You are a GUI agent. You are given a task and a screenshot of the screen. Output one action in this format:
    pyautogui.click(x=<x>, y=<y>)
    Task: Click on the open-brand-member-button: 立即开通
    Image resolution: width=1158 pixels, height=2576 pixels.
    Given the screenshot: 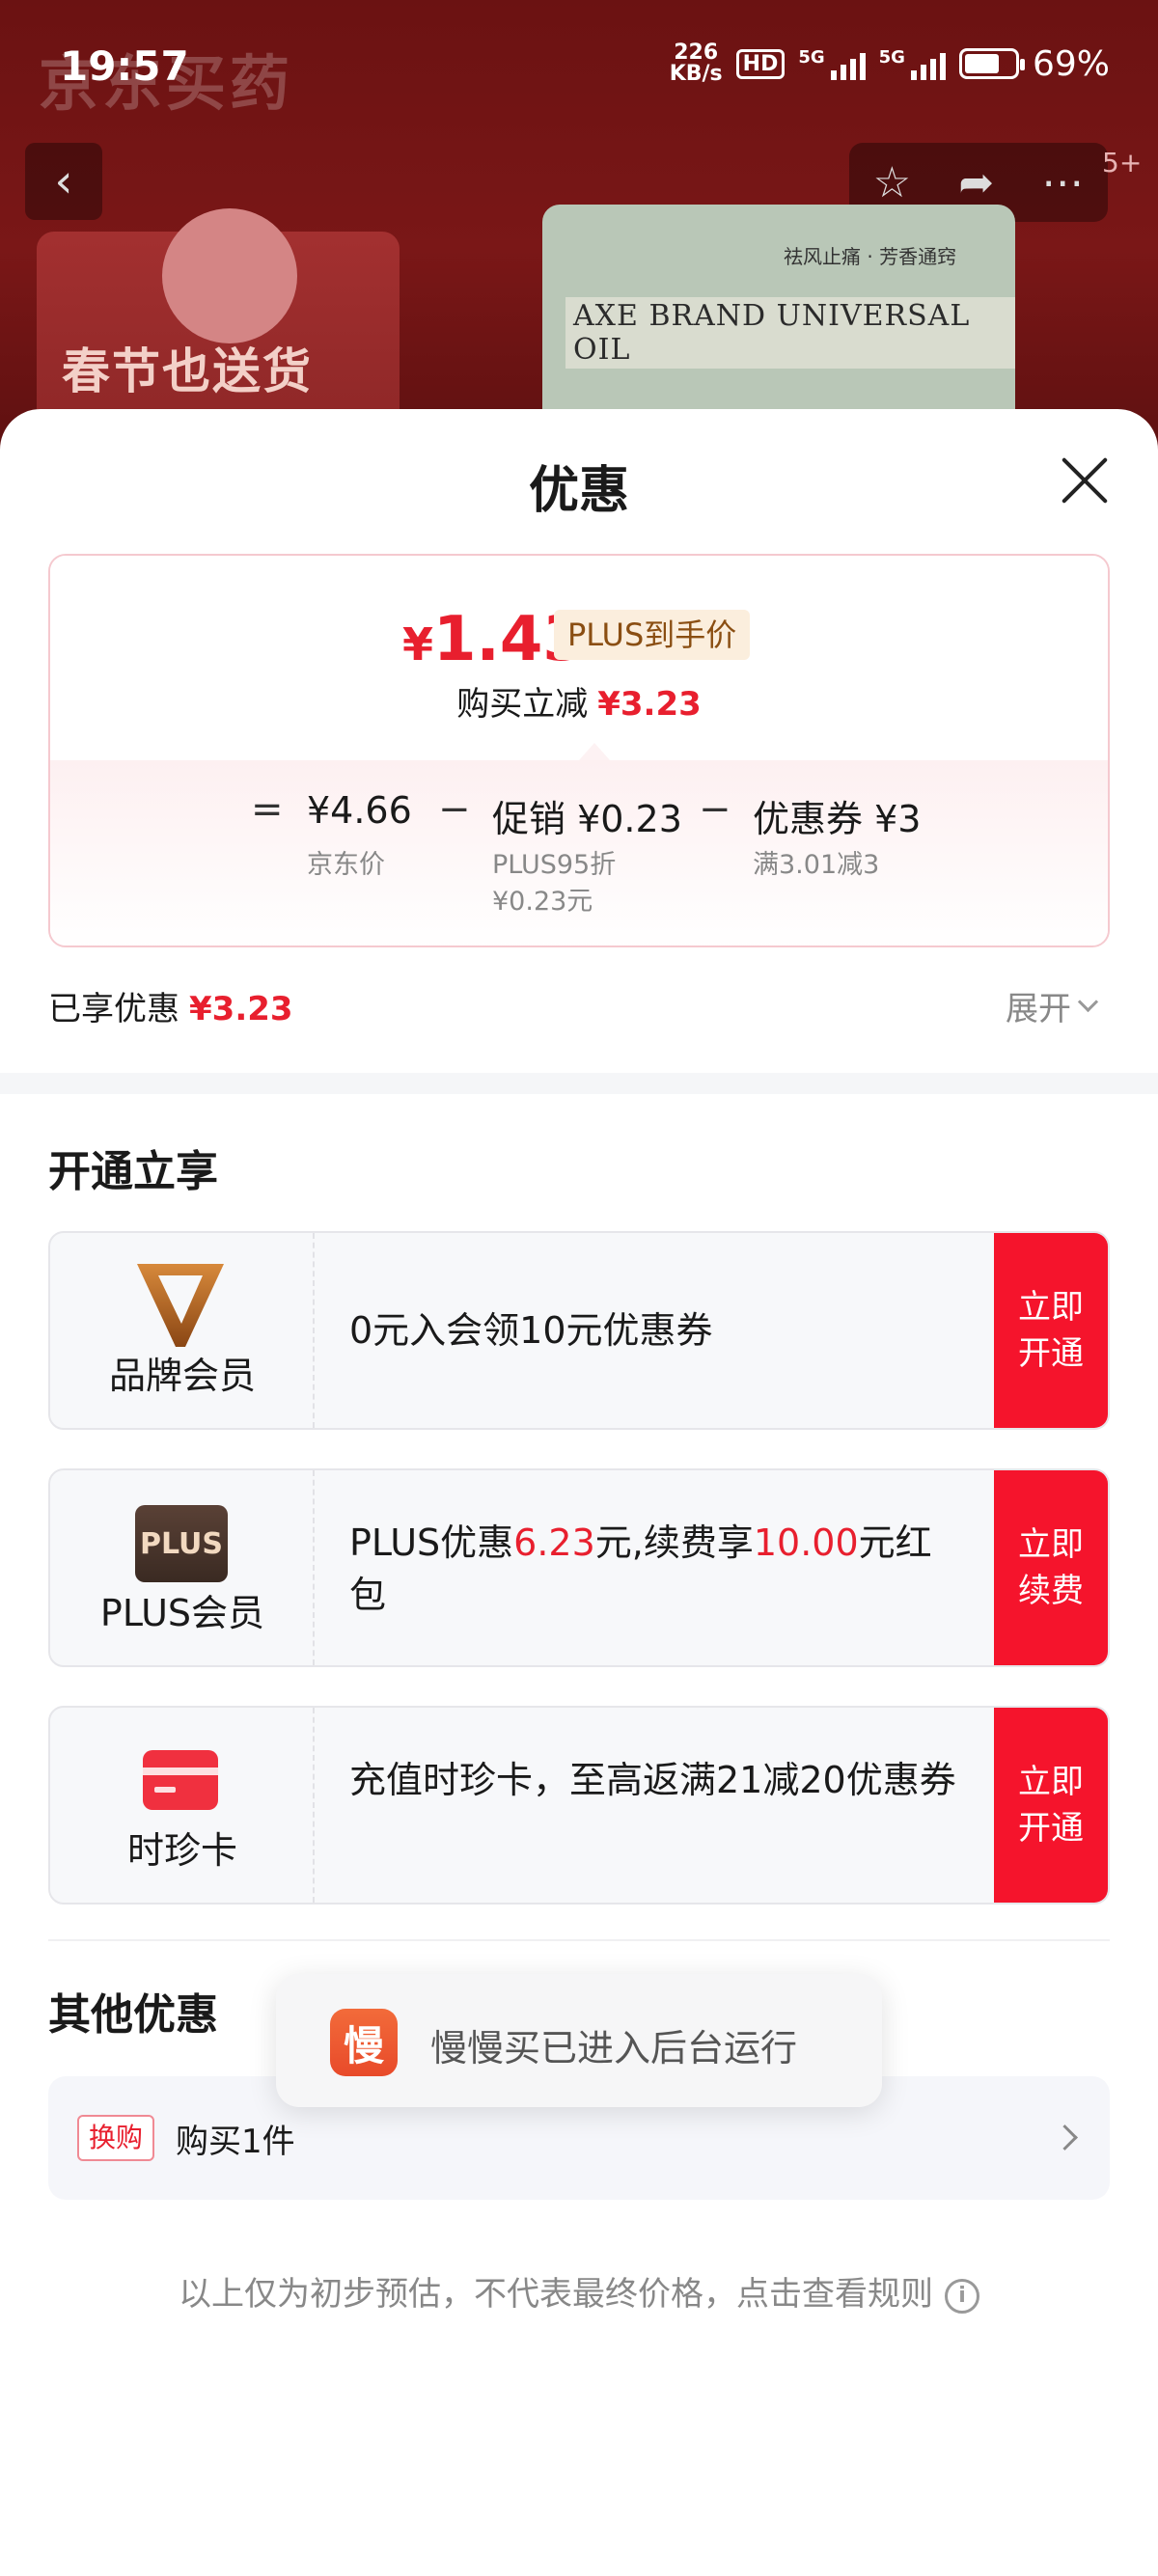 What is the action you would take?
    pyautogui.click(x=1051, y=1331)
    